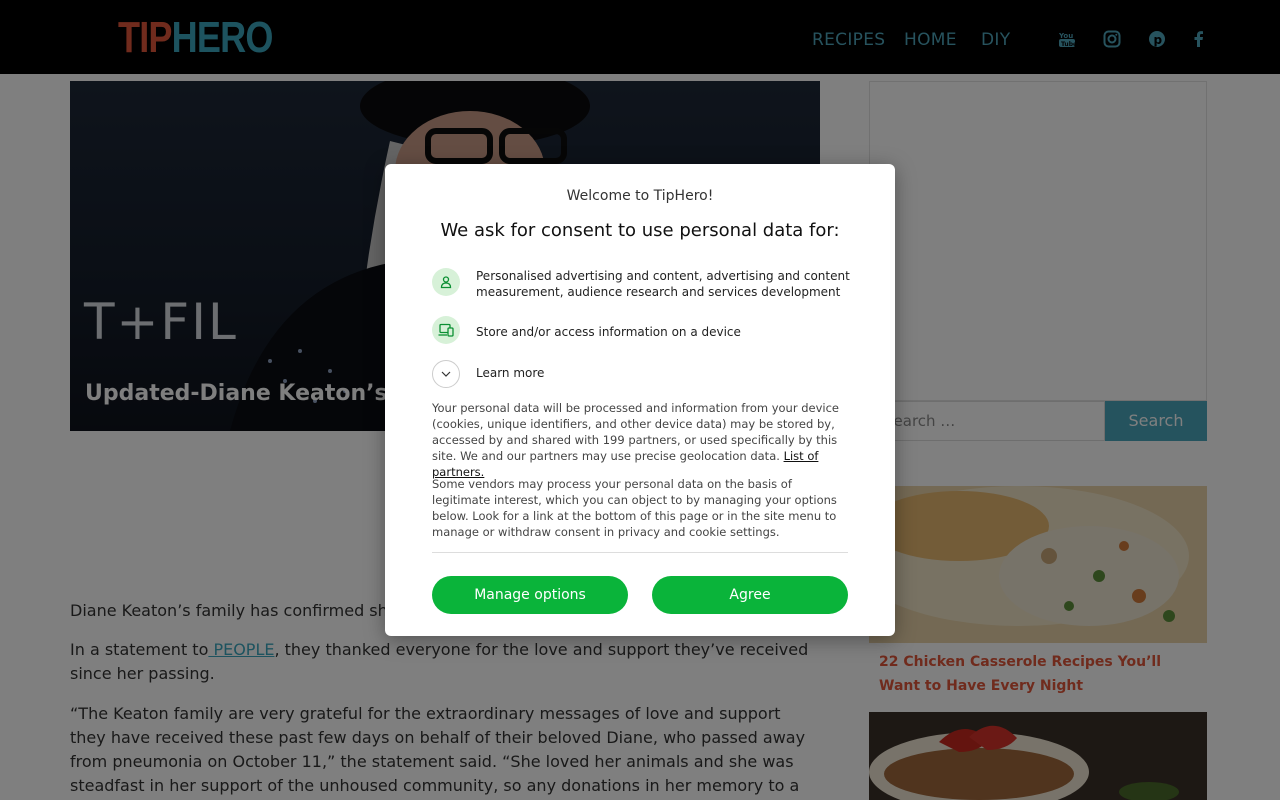 This screenshot has height=800, width=1280. What do you see at coordinates (666, 373) in the screenshot?
I see `learn-more-label: Learn more` at bounding box center [666, 373].